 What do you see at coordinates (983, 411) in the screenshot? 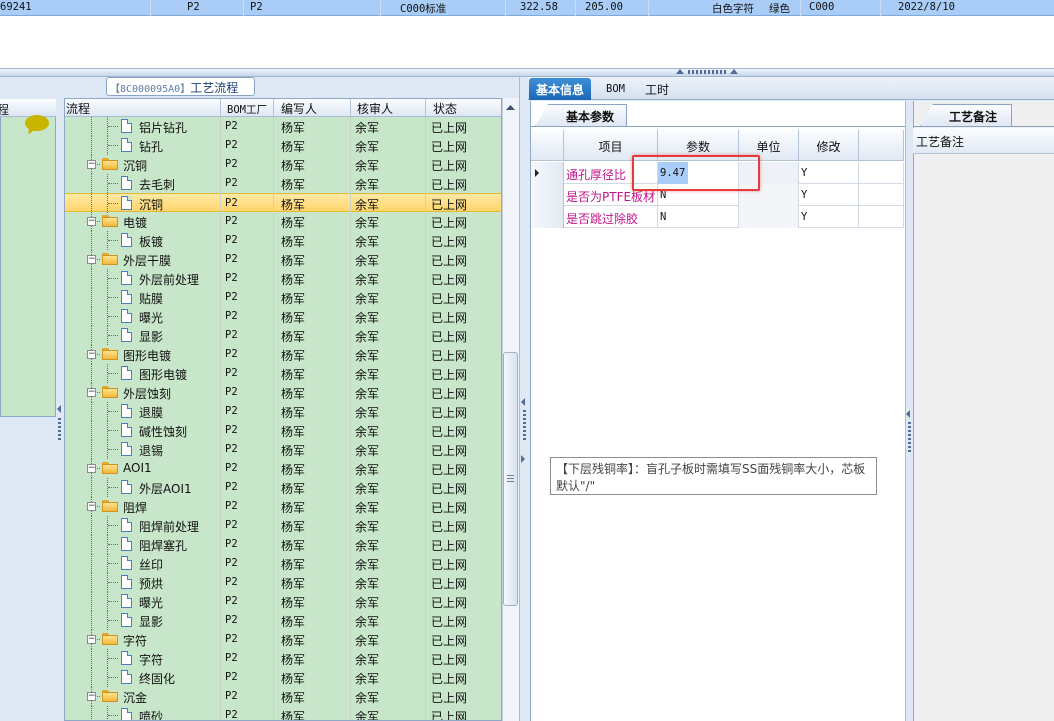
I see `process-remarks-panel` at bounding box center [983, 411].